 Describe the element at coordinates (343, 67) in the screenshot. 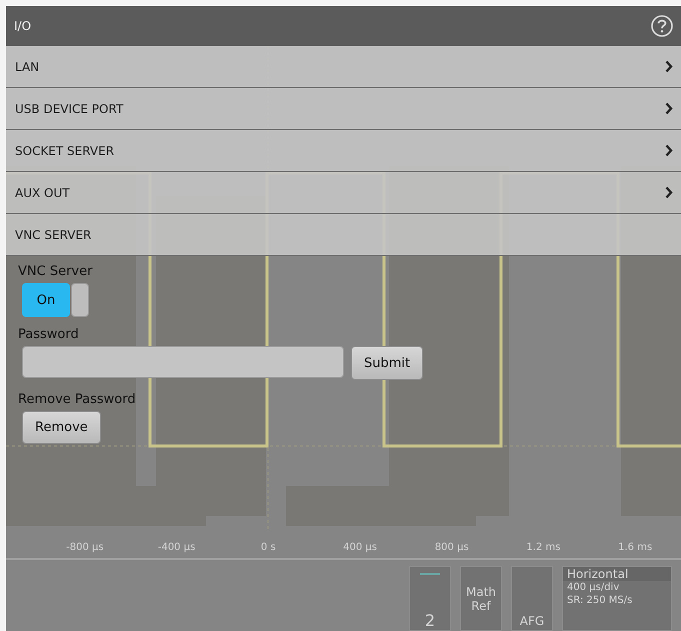

I see `menu-item: LAN` at that location.